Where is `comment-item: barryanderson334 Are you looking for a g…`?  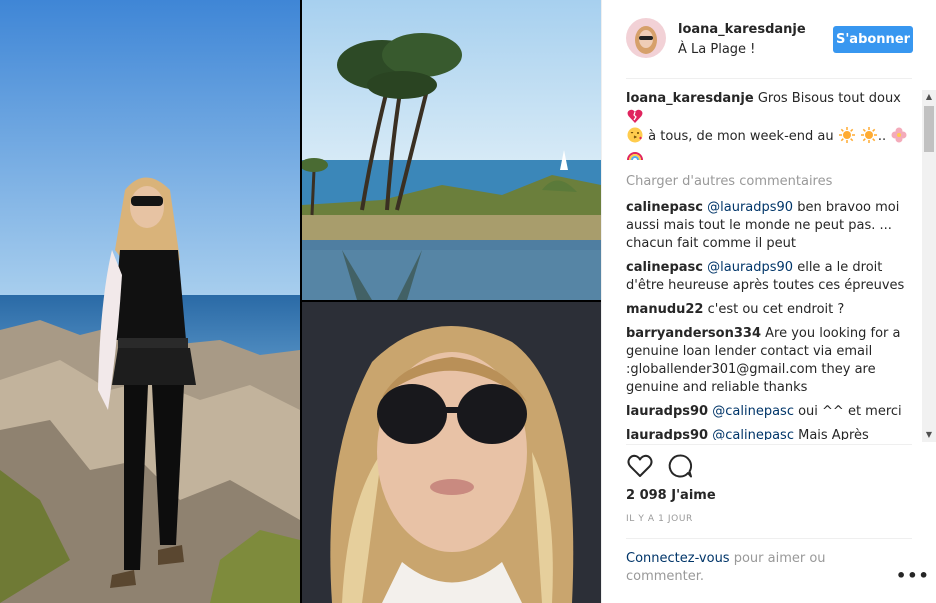 comment-item: barryanderson334 Are you looking for a g… is located at coordinates (768, 361).